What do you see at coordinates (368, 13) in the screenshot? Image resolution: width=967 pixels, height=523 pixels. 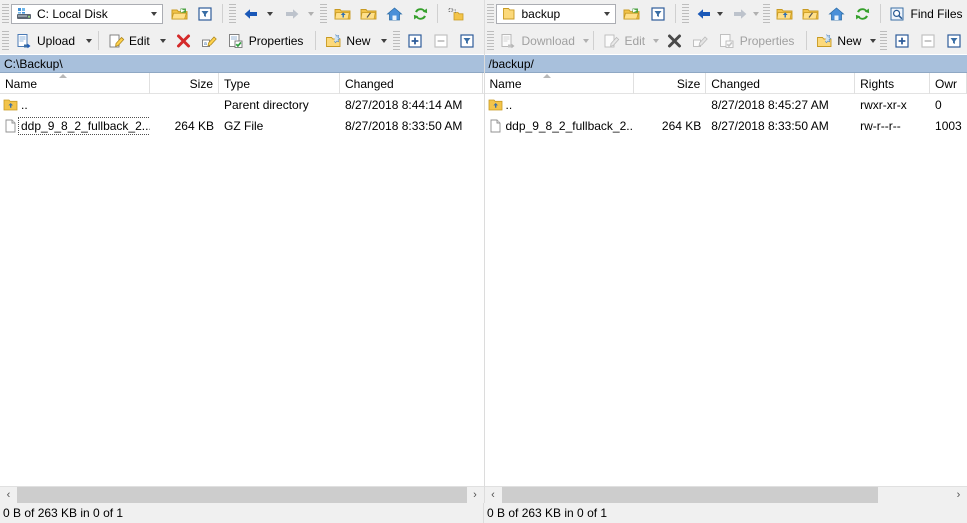 I see `local-root-directory-button` at bounding box center [368, 13].